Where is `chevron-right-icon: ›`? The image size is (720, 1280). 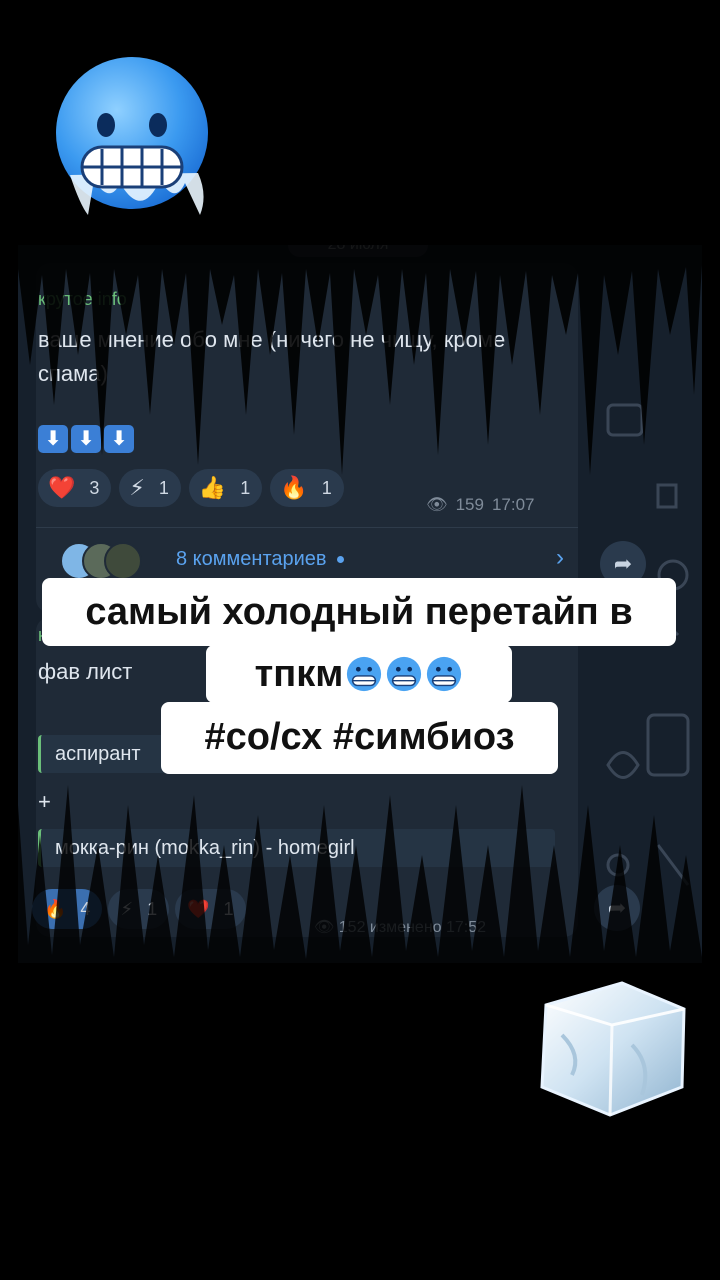 chevron-right-icon: › is located at coordinates (560, 557).